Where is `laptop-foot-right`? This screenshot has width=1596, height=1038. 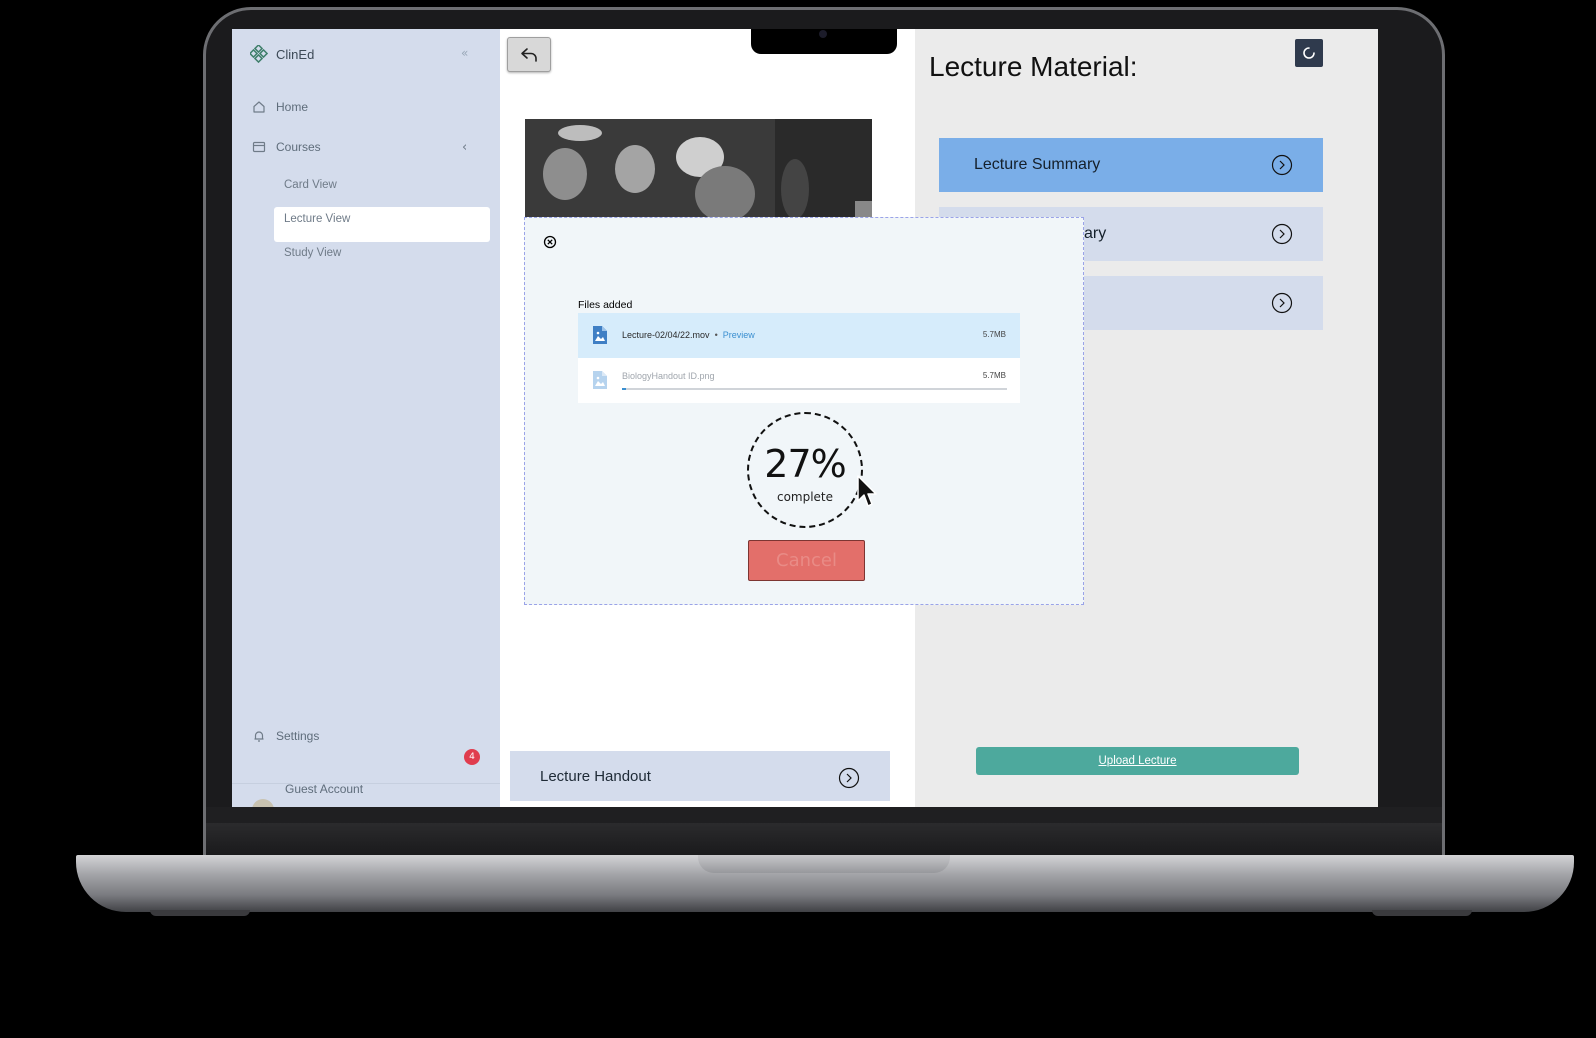 laptop-foot-right is located at coordinates (1422, 913).